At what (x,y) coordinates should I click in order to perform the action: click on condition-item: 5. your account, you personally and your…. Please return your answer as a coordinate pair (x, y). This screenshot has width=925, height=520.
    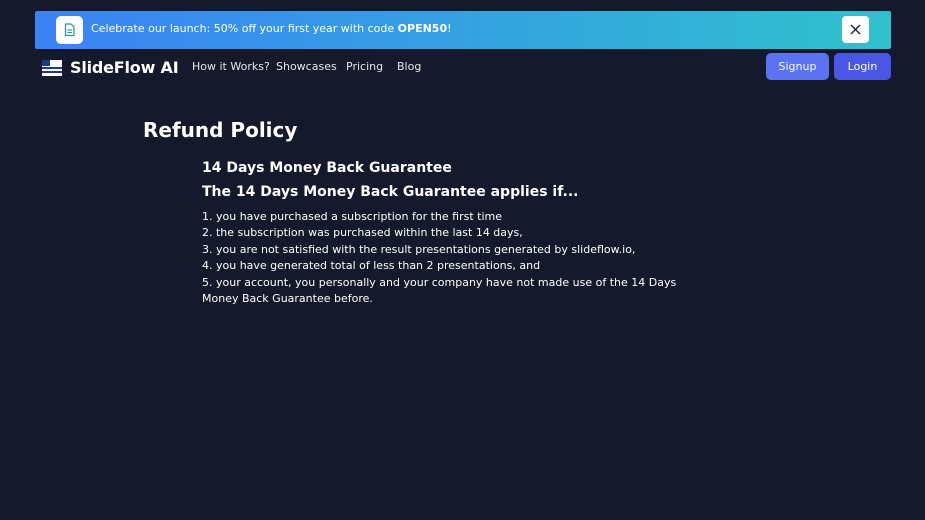
    Looking at the image, I should click on (439, 290).